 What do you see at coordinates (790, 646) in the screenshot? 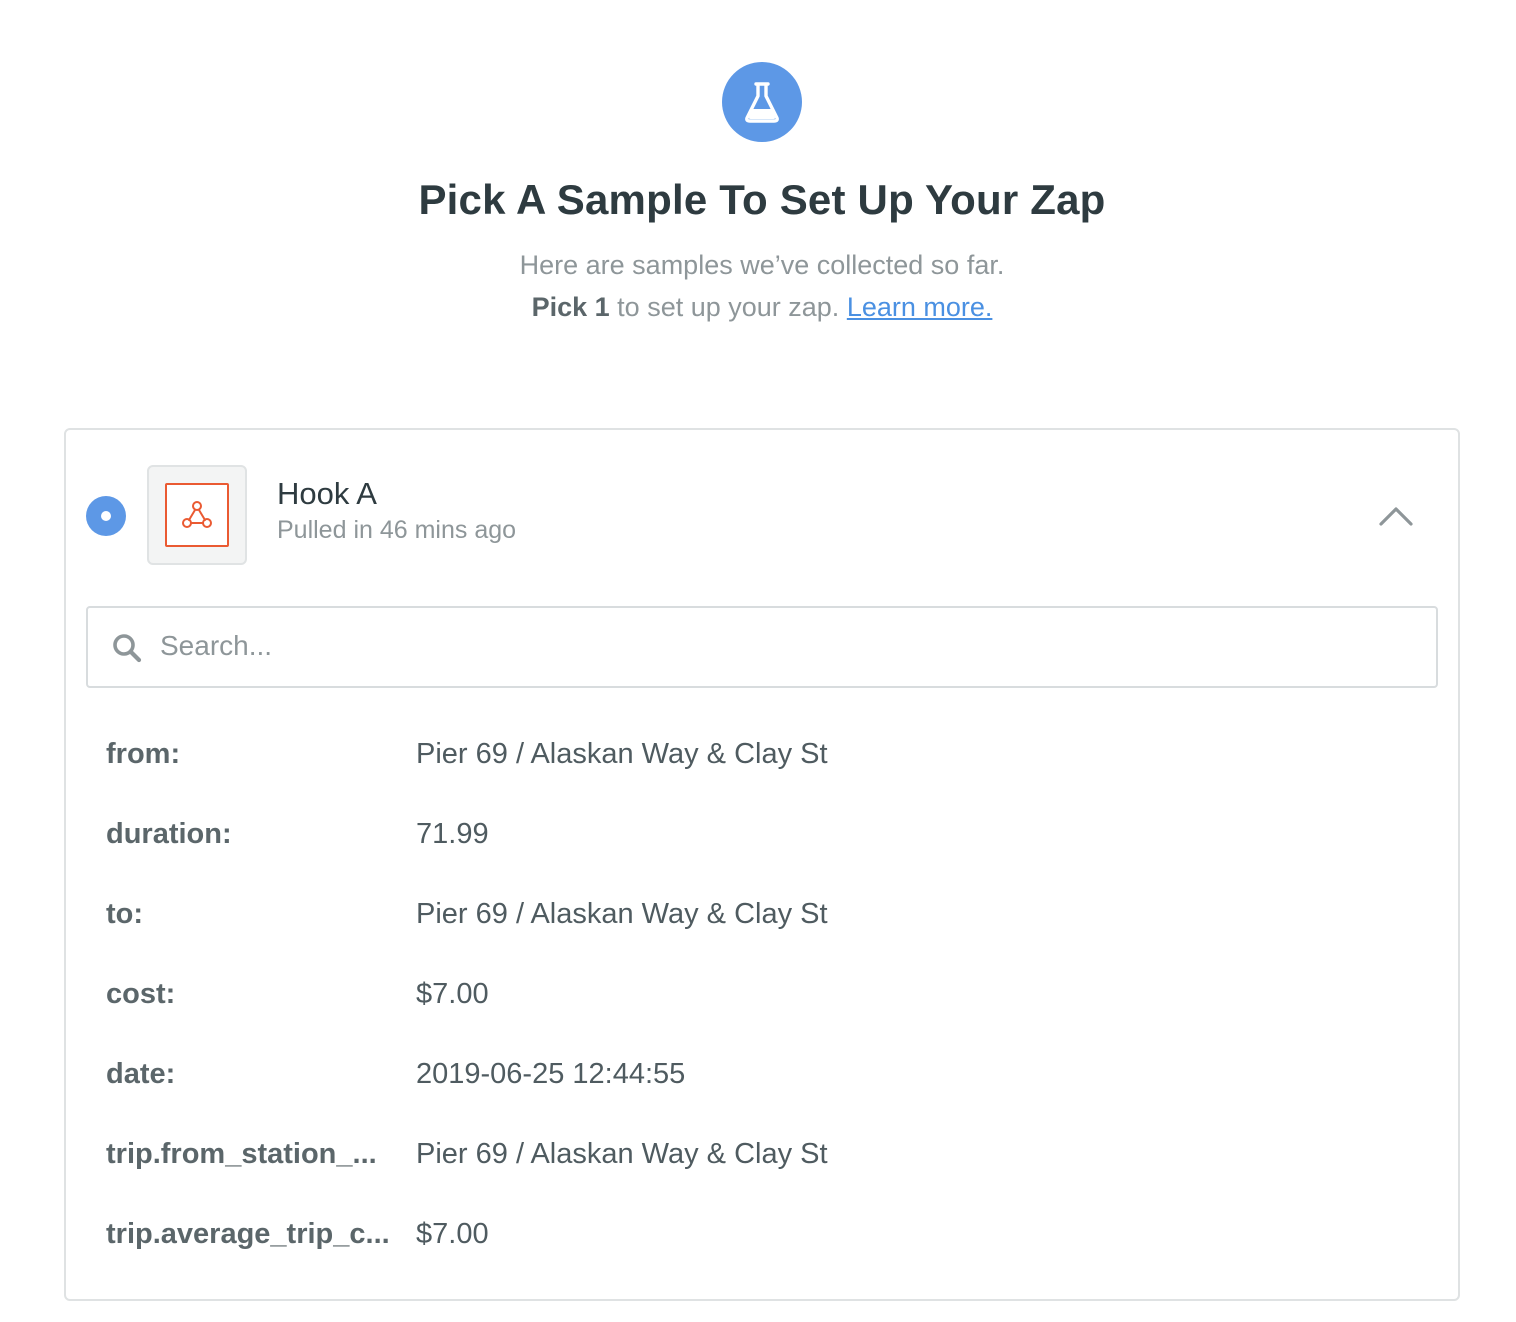
I see `search-input` at bounding box center [790, 646].